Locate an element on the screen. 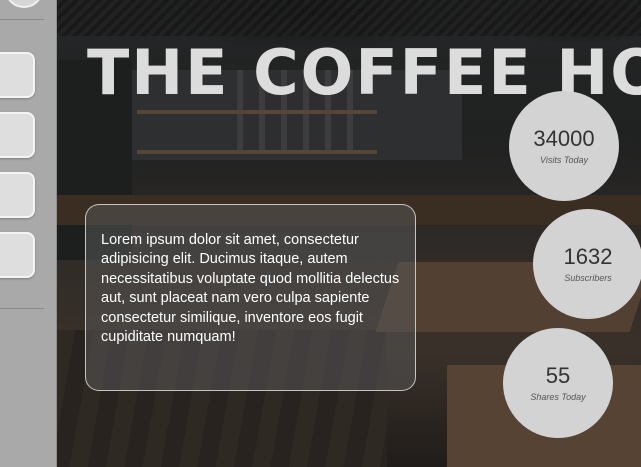 The width and height of the screenshot is (641, 467). stat-label: Visits Today is located at coordinates (564, 159).